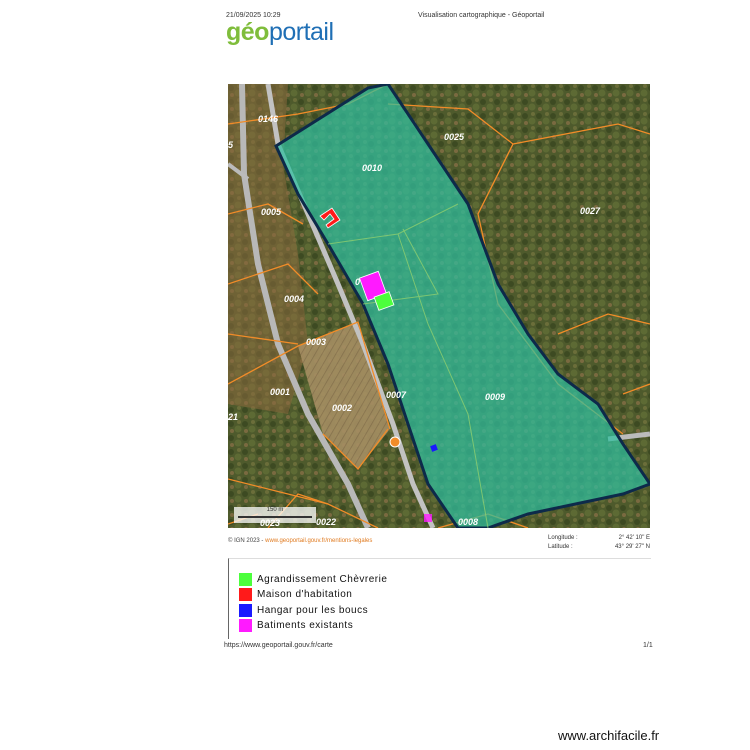 This screenshot has width=750, height=750. I want to click on parcel-label-0022: 0022, so click(326, 522).